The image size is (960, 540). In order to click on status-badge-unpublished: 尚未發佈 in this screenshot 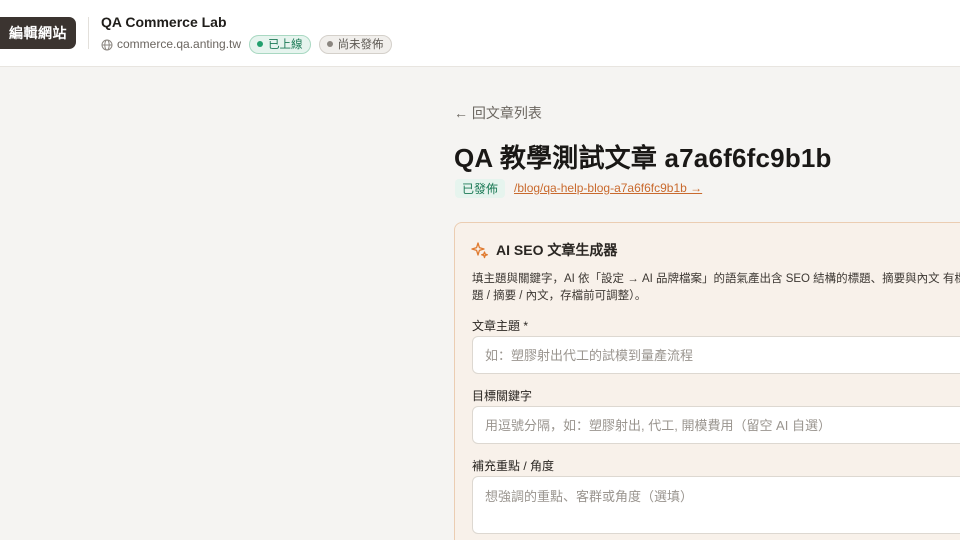, I will do `click(355, 44)`.